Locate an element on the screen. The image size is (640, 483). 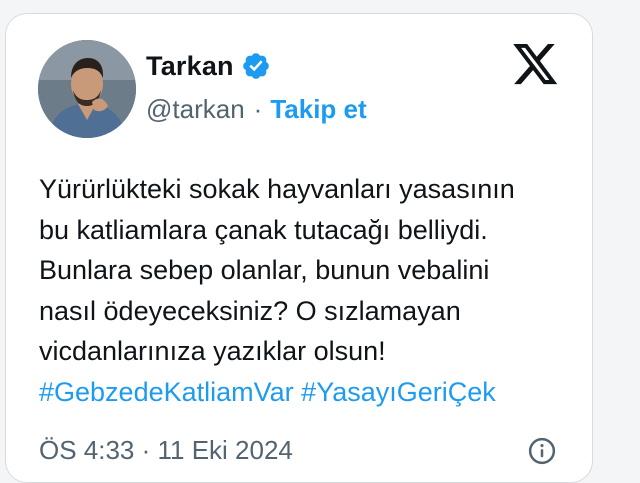
tweet-timestamp: ÖS 4:33 · 11 Eki 2024 is located at coordinates (166, 450).